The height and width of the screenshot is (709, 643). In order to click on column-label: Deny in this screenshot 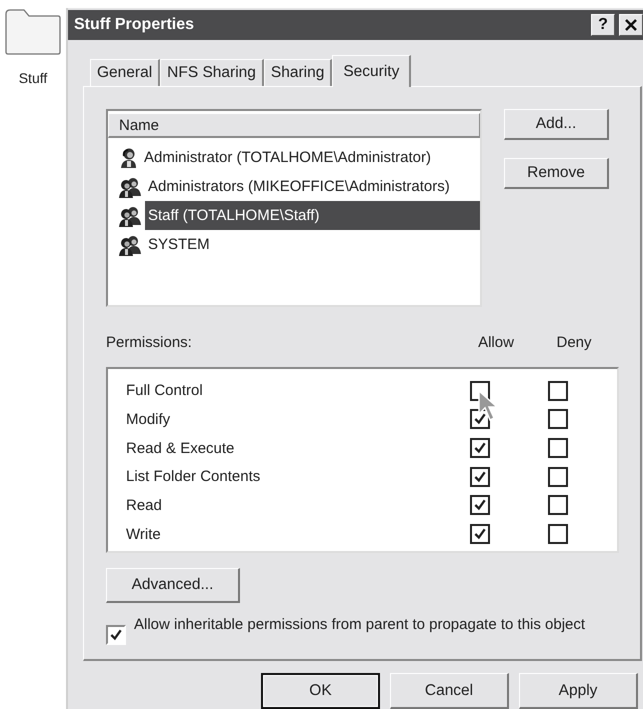, I will do `click(574, 342)`.